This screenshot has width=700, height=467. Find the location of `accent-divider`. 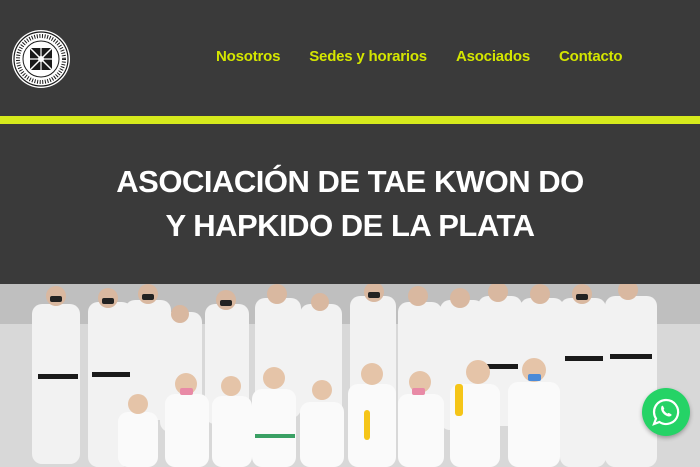

accent-divider is located at coordinates (350, 120).